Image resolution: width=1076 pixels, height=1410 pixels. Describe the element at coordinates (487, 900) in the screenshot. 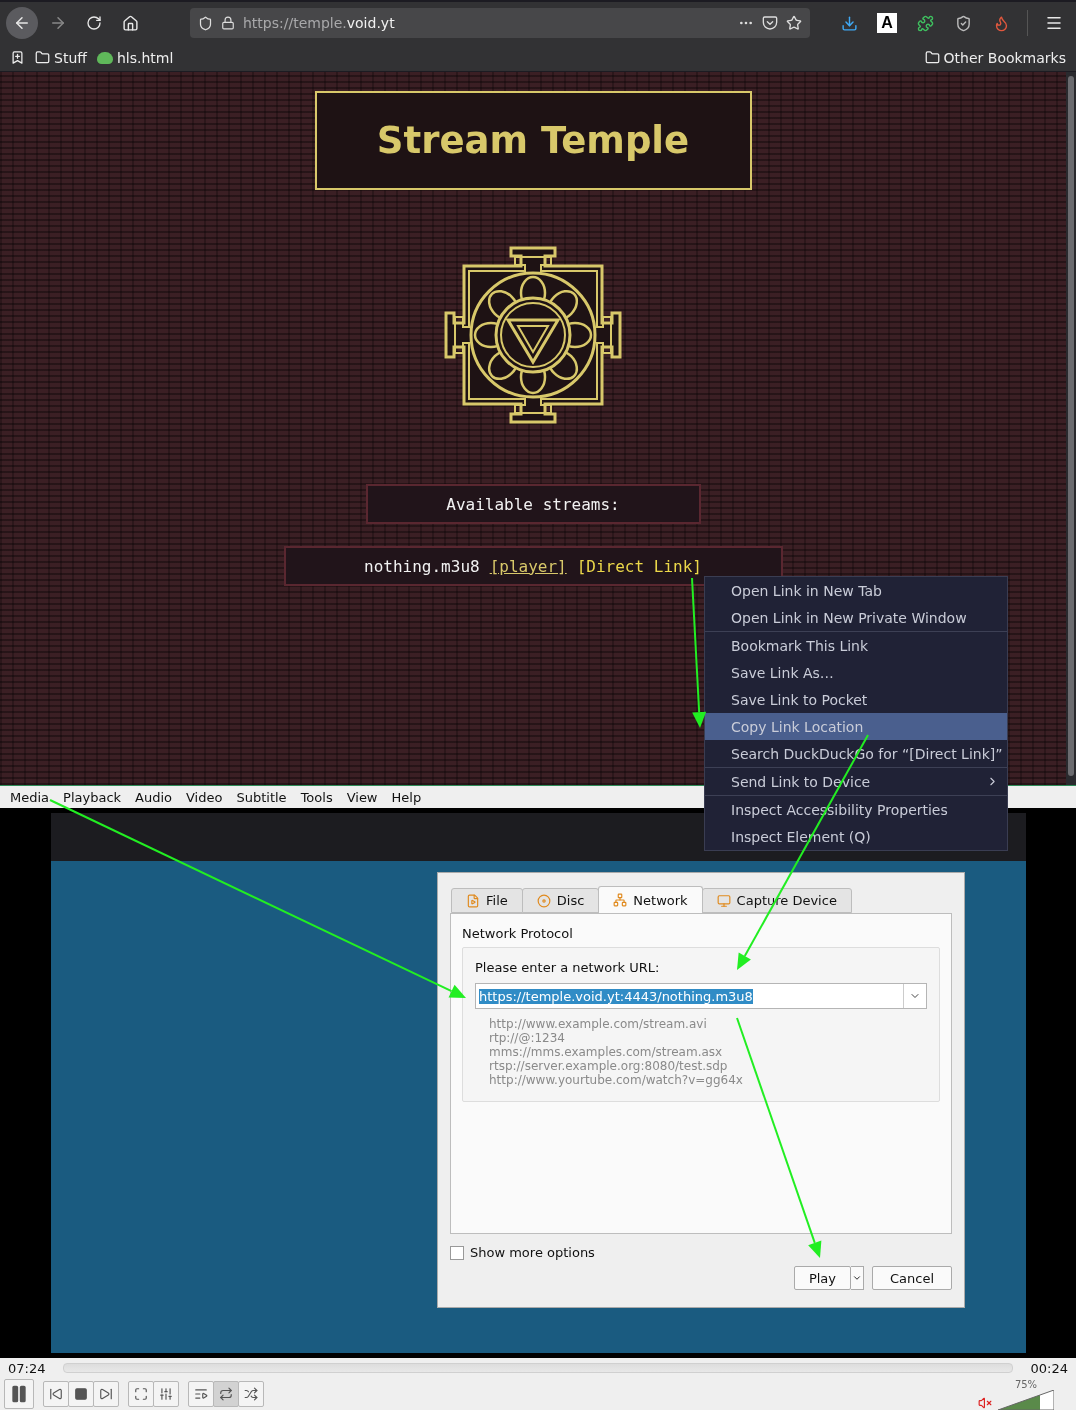

I see `dialog-tab: File` at that location.